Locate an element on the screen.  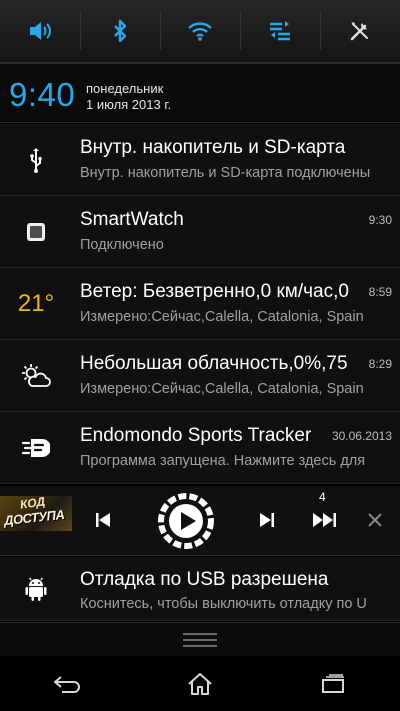
sound-toggle is located at coordinates (40, 31).